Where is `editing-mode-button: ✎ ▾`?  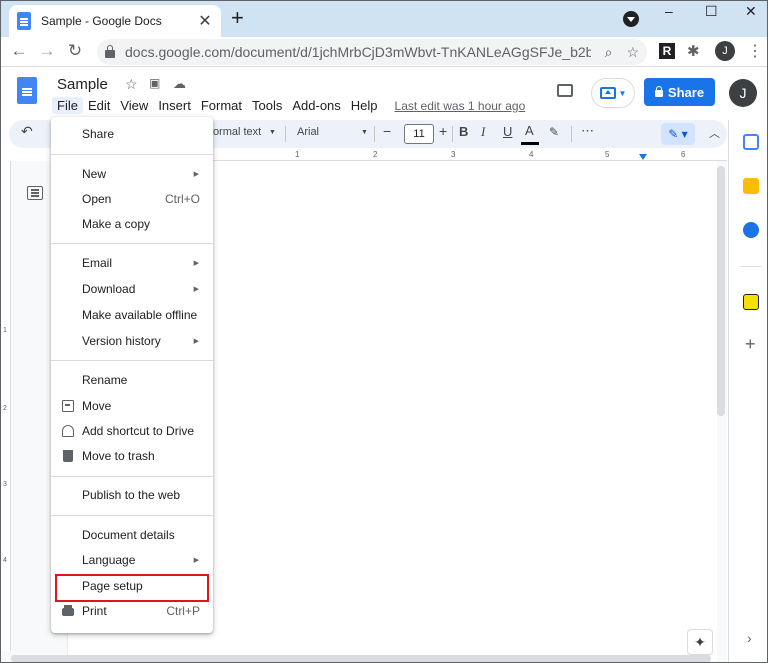 editing-mode-button: ✎ ▾ is located at coordinates (678, 134).